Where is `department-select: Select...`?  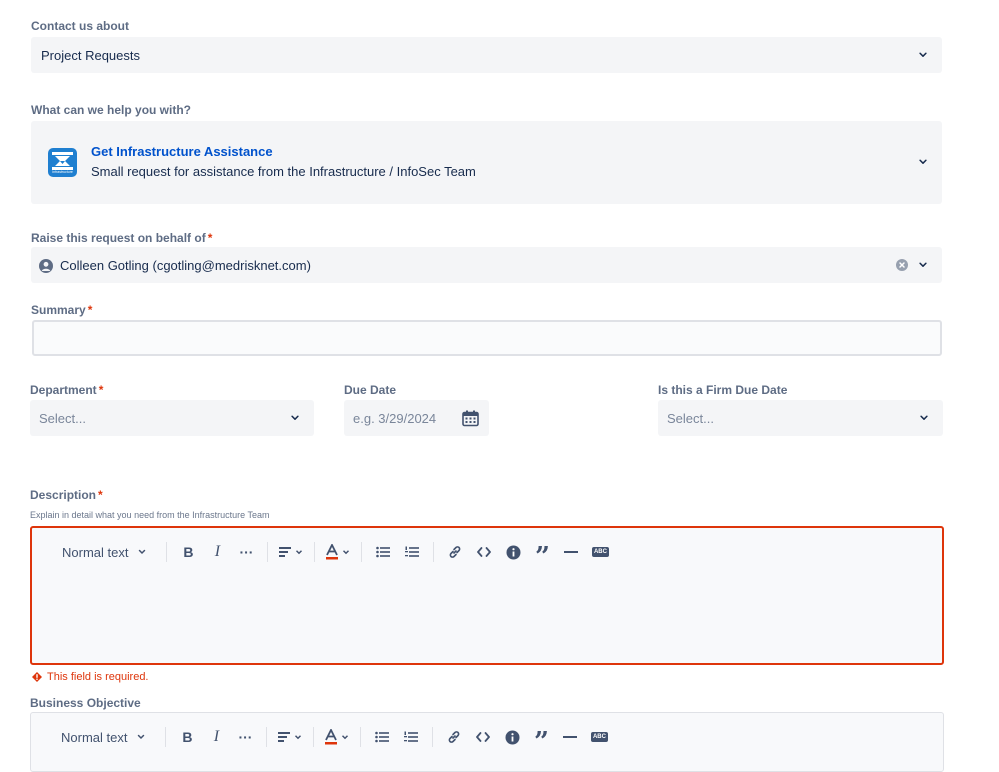
department-select: Select... is located at coordinates (172, 418).